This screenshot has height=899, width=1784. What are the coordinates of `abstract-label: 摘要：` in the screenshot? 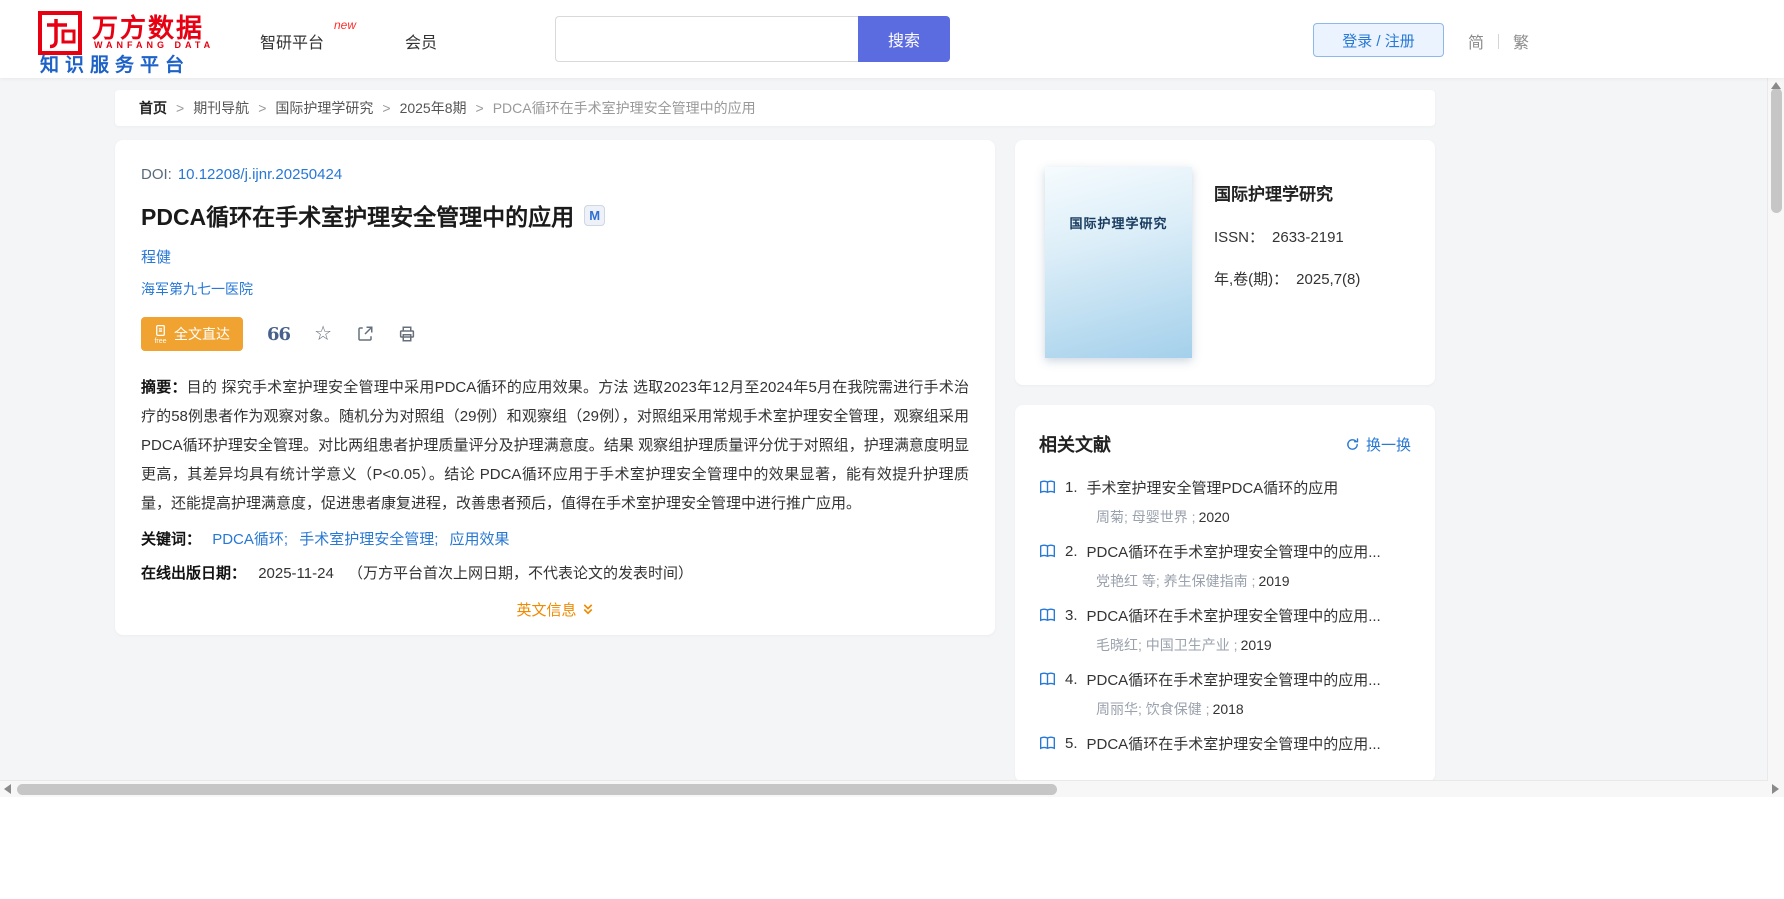 It's located at (164, 387).